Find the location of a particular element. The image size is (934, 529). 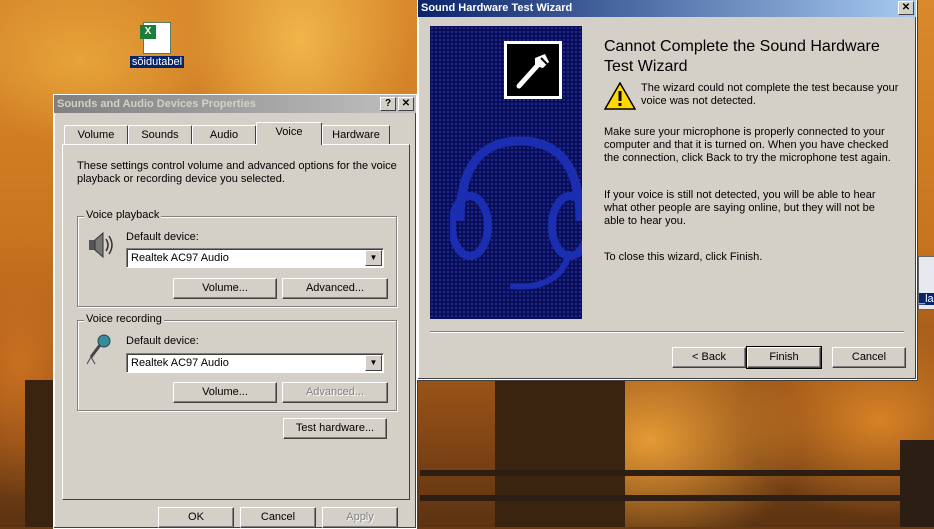

wizard-logo-inner is located at coordinates (533, 70).